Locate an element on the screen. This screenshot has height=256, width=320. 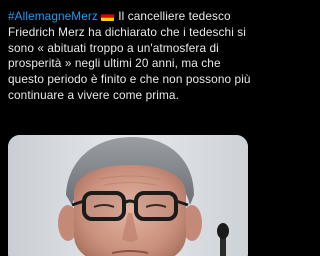
germany-flag-icon is located at coordinates (107, 16).